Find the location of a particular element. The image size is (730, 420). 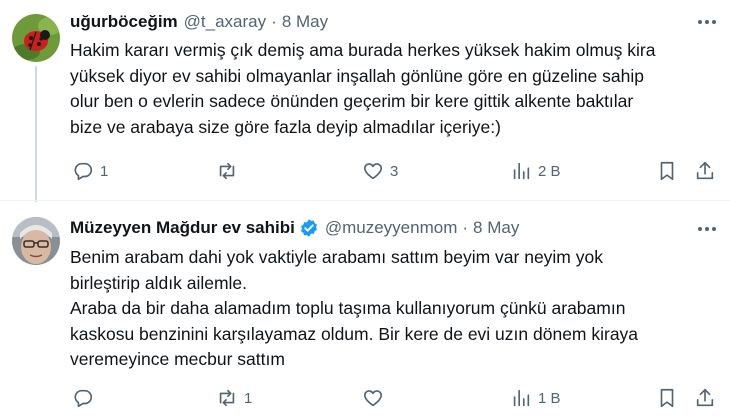

verified-badge-icon is located at coordinates (309, 228).